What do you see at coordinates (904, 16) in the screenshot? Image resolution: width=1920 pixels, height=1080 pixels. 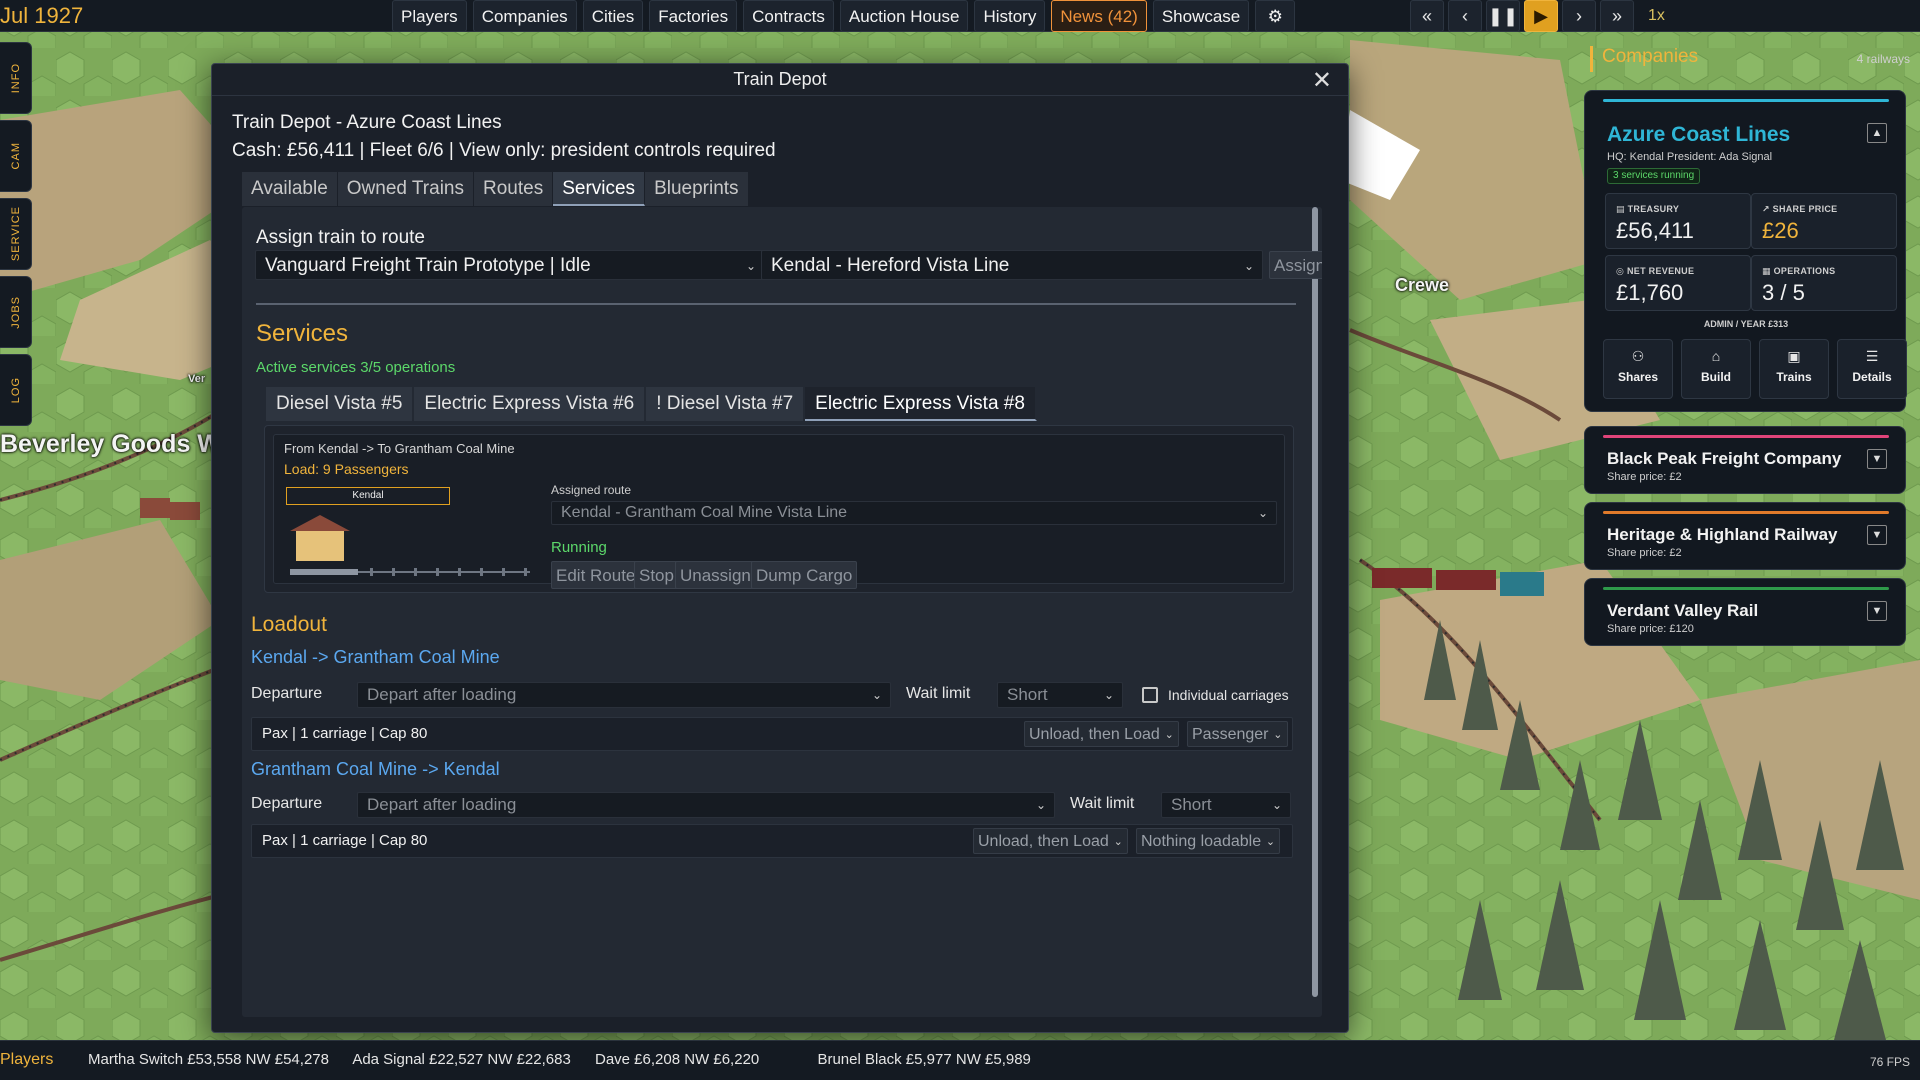 I see `nav-auction-house-button: Auction House` at bounding box center [904, 16].